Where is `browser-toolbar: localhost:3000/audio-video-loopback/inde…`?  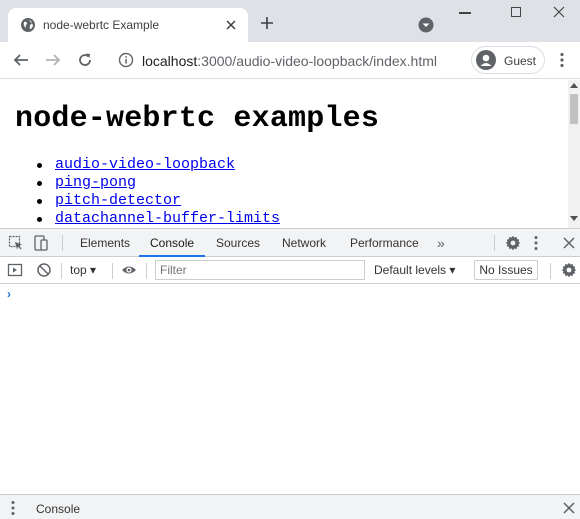 browser-toolbar: localhost:3000/audio-video-loopback/inde… is located at coordinates (290, 60).